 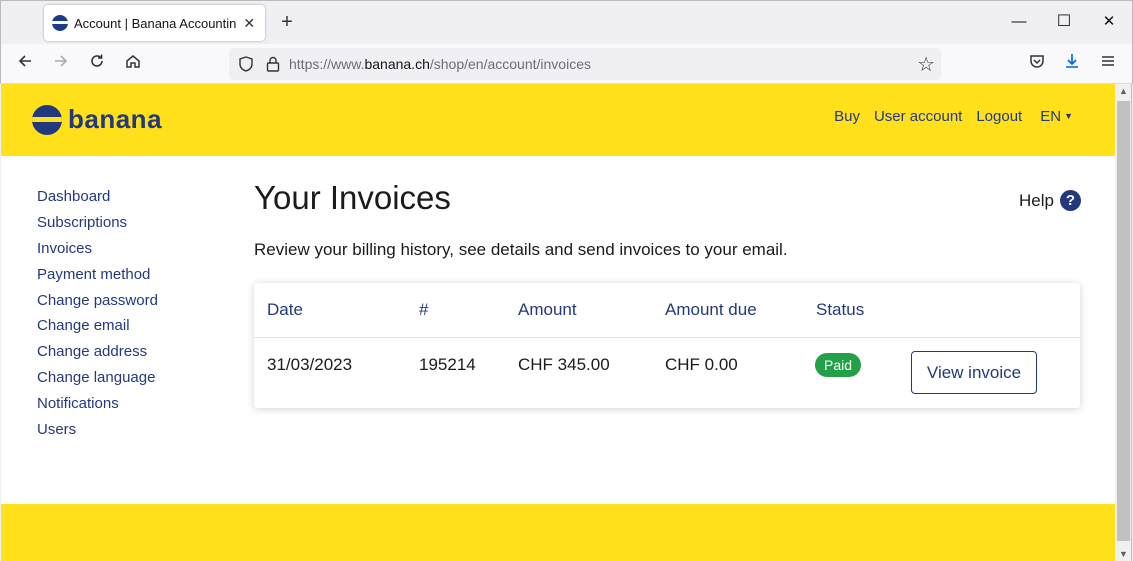 I want to click on invoice-amount-due: CHF 0.00, so click(x=701, y=364).